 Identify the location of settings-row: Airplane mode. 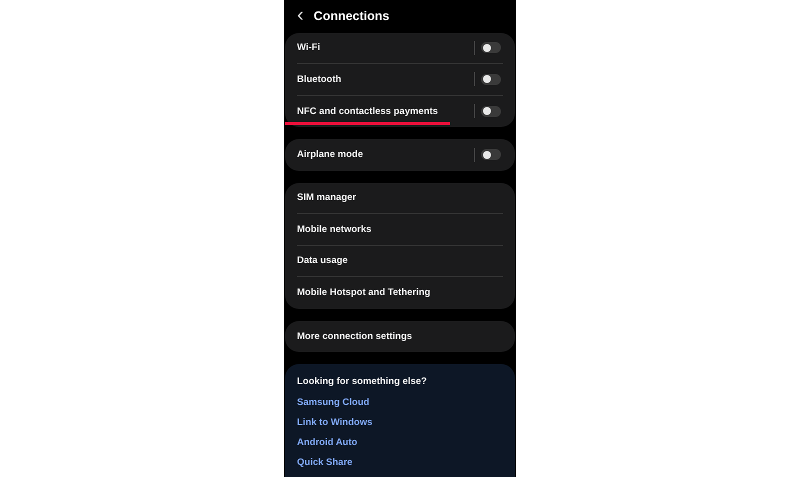
(400, 154).